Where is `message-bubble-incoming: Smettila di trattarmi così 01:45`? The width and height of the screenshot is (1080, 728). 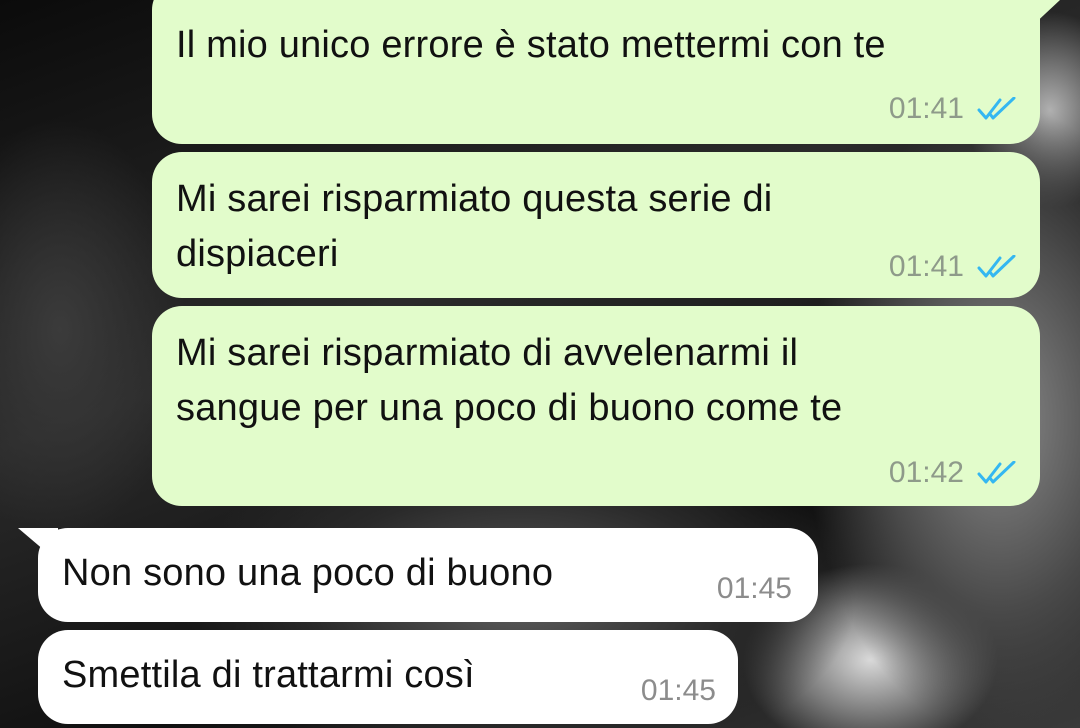 message-bubble-incoming: Smettila di trattarmi così 01:45 is located at coordinates (388, 677).